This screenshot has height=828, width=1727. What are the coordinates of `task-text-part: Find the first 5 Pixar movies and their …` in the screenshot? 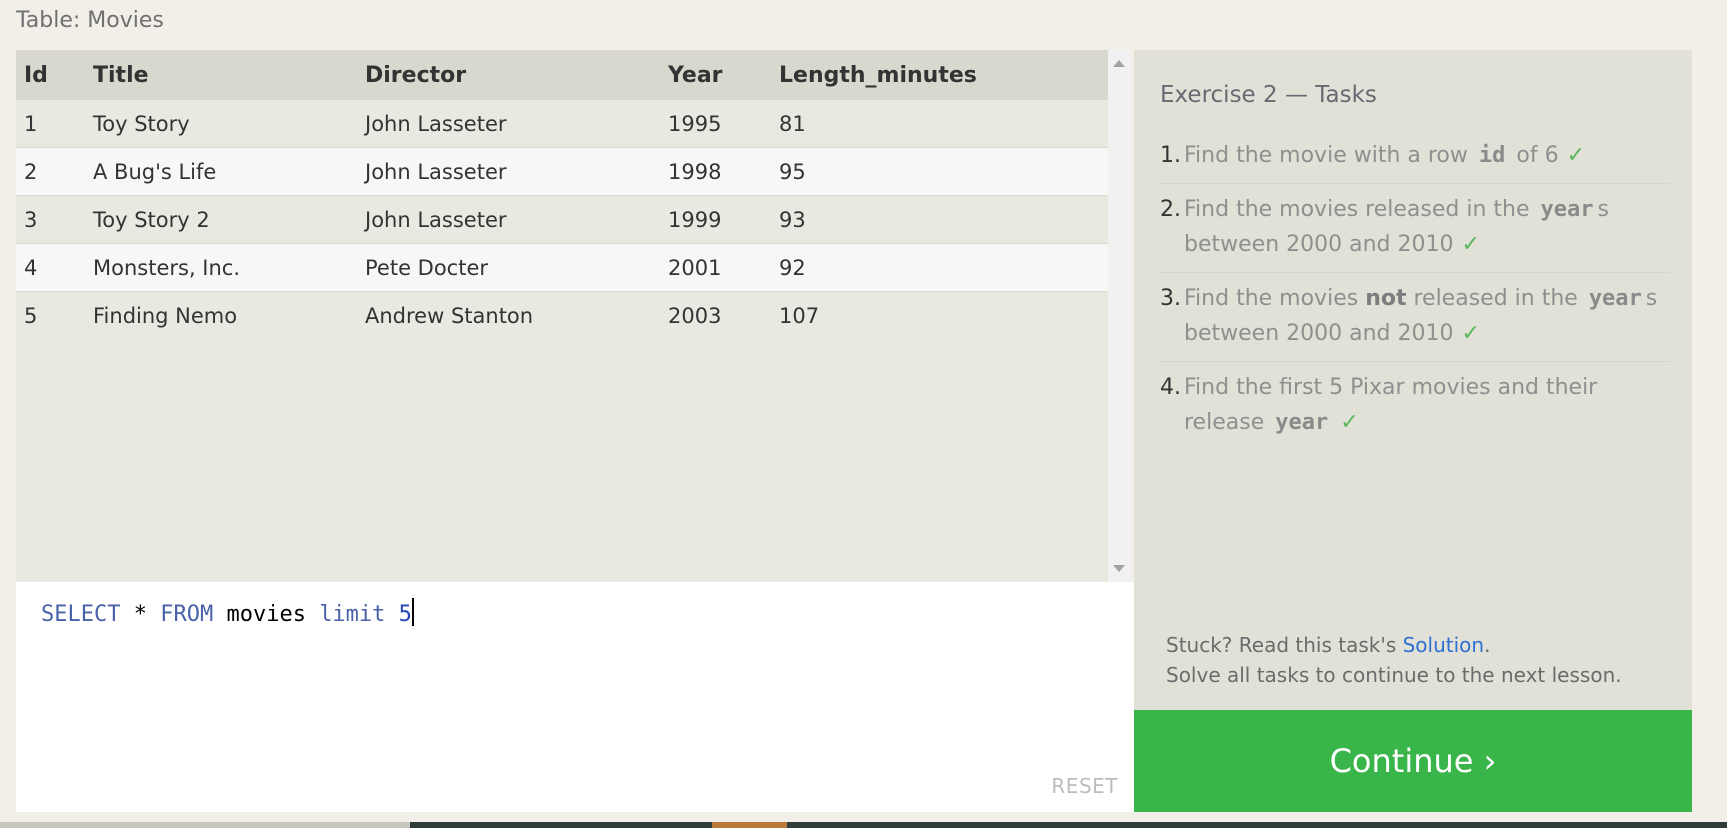 It's located at (1391, 405).